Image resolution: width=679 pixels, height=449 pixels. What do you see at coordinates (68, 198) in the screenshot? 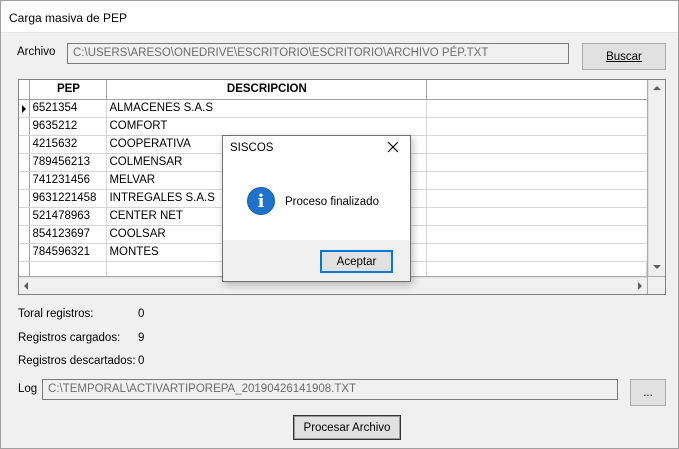
I see `cell-pep: 9631221458` at bounding box center [68, 198].